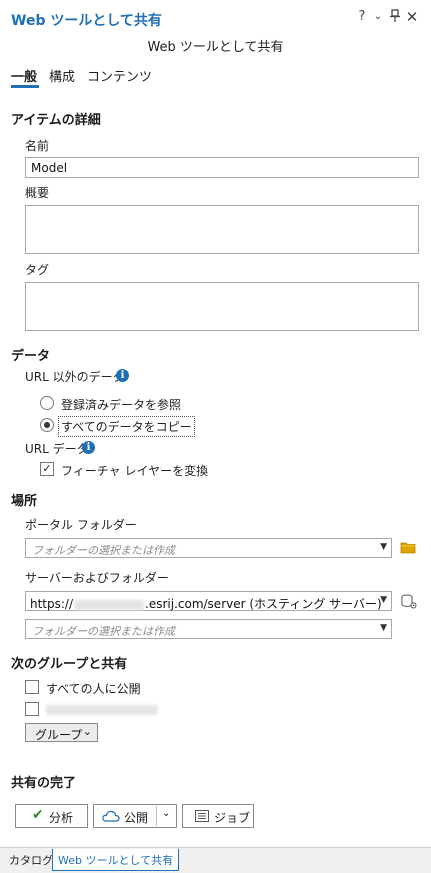 Image resolution: width=431 pixels, height=873 pixels. What do you see at coordinates (263, 604) in the screenshot?
I see `server-suffix: .esrij.com/server (ホスティング サーバー)` at bounding box center [263, 604].